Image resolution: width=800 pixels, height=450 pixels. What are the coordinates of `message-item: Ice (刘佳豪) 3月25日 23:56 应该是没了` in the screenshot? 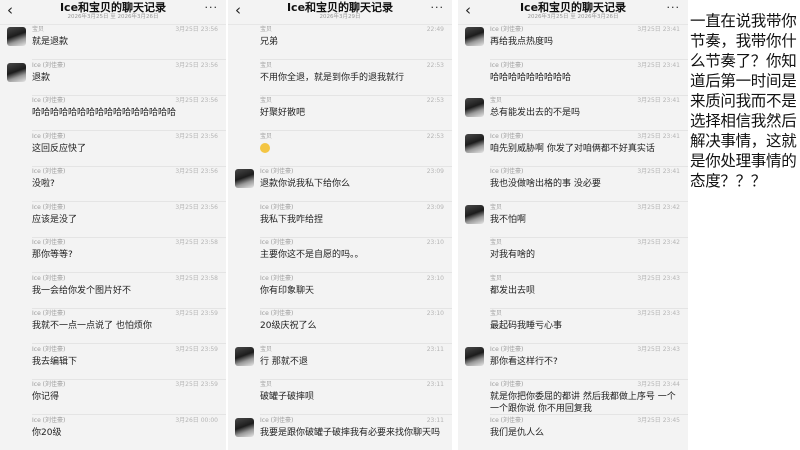 It's located at (113, 221).